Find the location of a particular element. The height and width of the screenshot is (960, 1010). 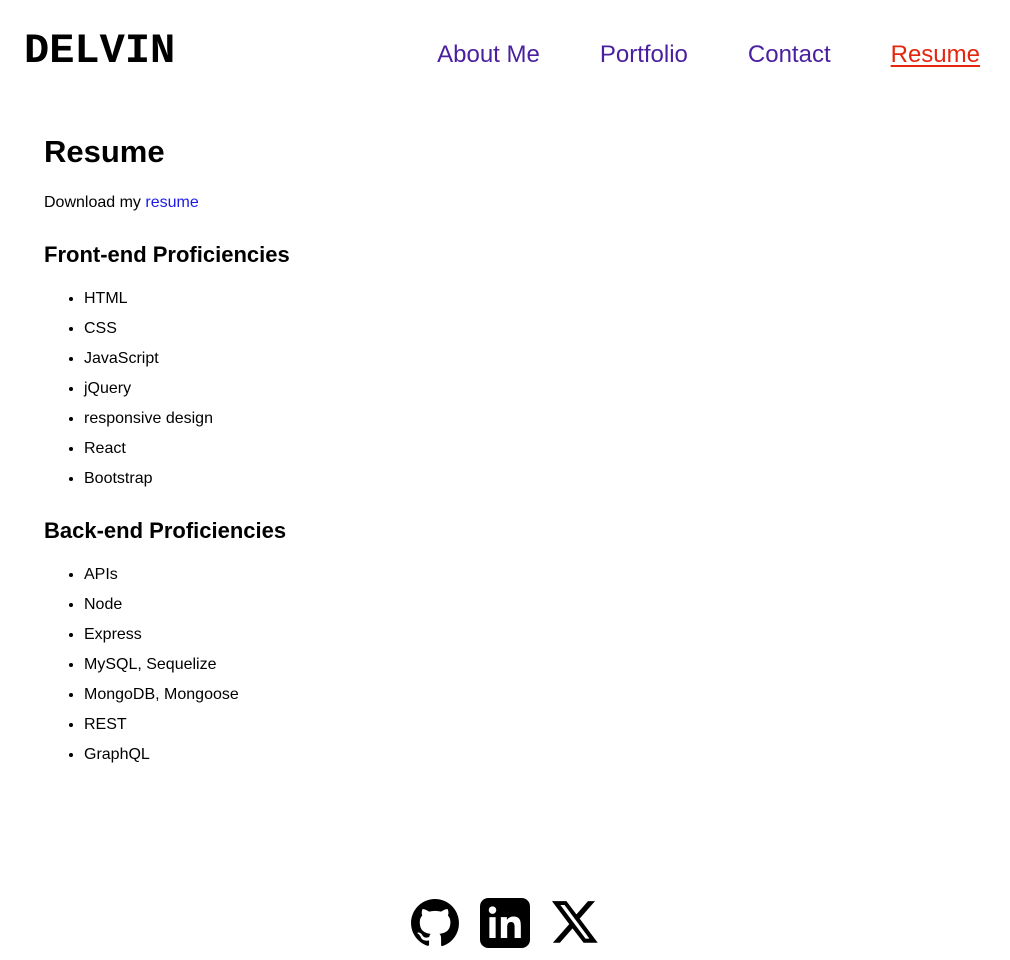

download-prefix: Download my is located at coordinates (95, 202).